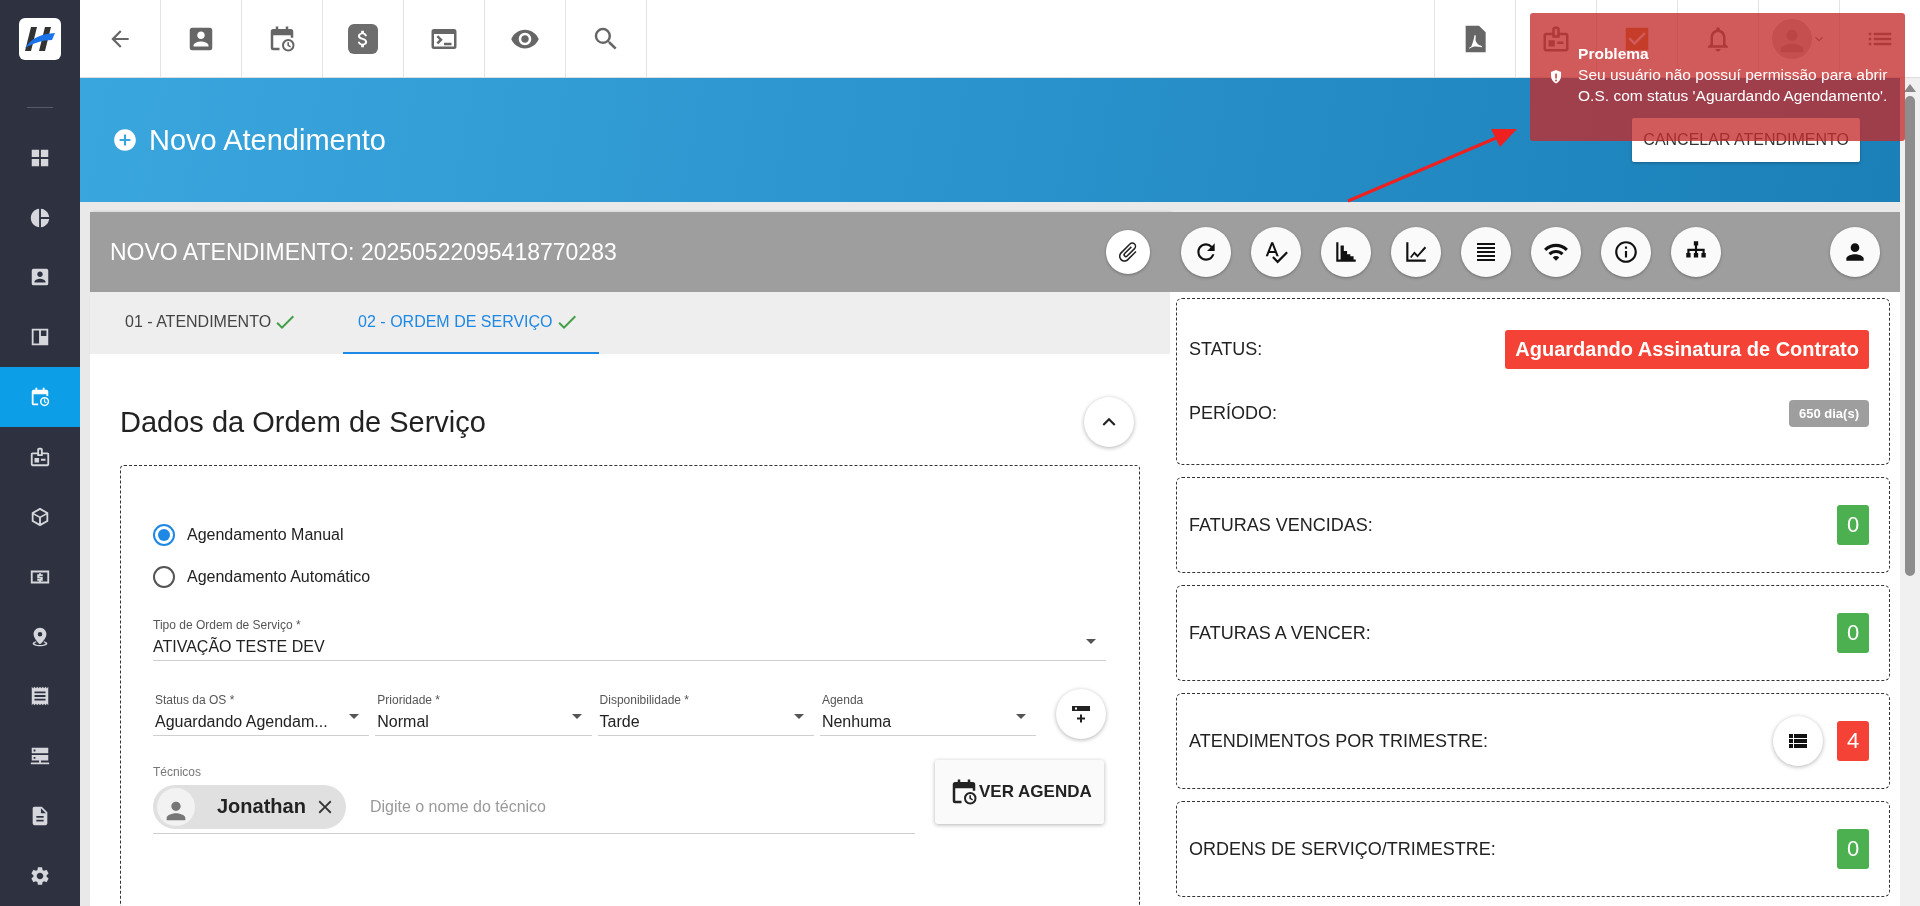  Describe the element at coordinates (40, 876) in the screenshot. I see `settings-icon` at that location.